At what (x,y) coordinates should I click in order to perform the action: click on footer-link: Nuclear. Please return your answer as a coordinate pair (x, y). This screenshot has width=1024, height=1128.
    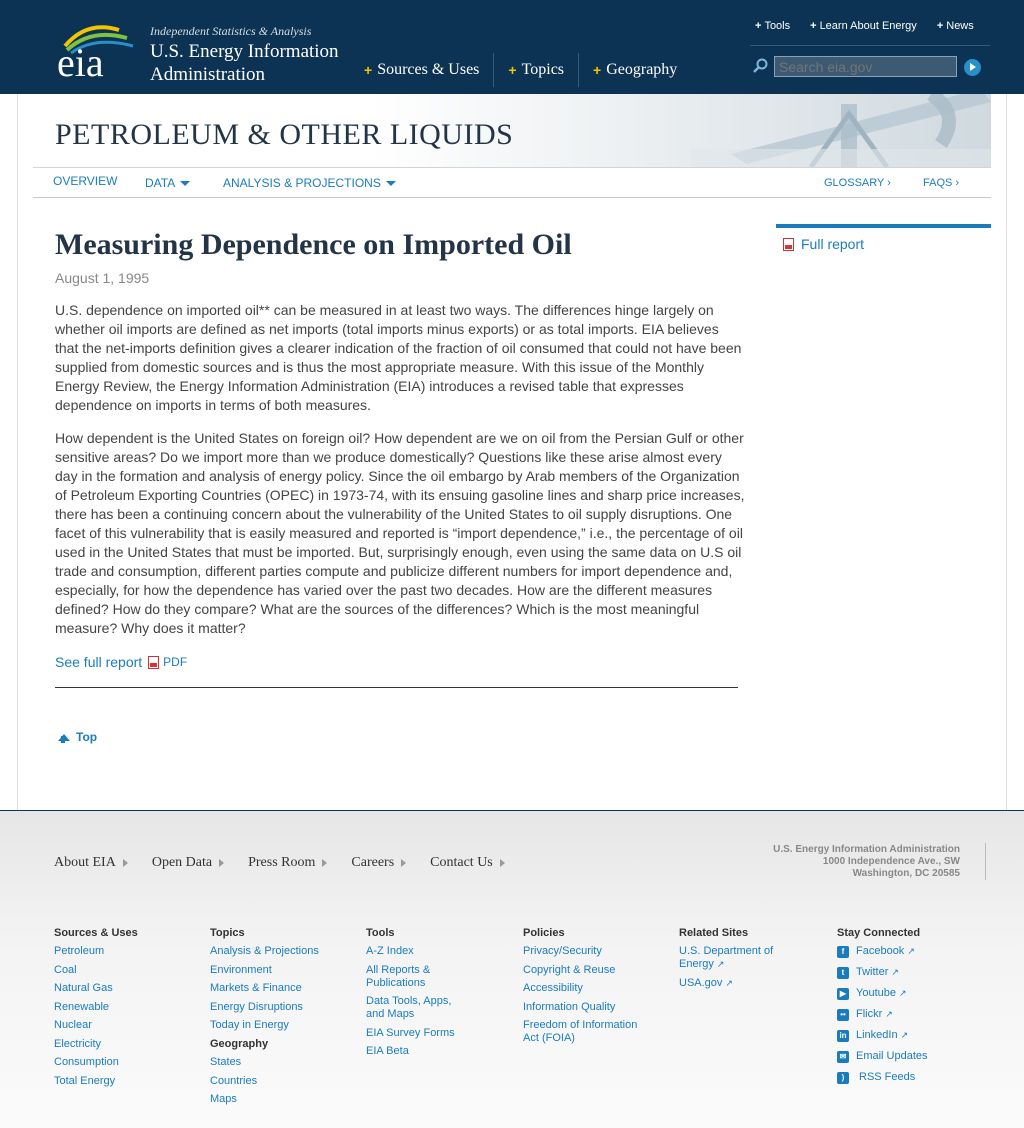
    Looking at the image, I should click on (124, 1025).